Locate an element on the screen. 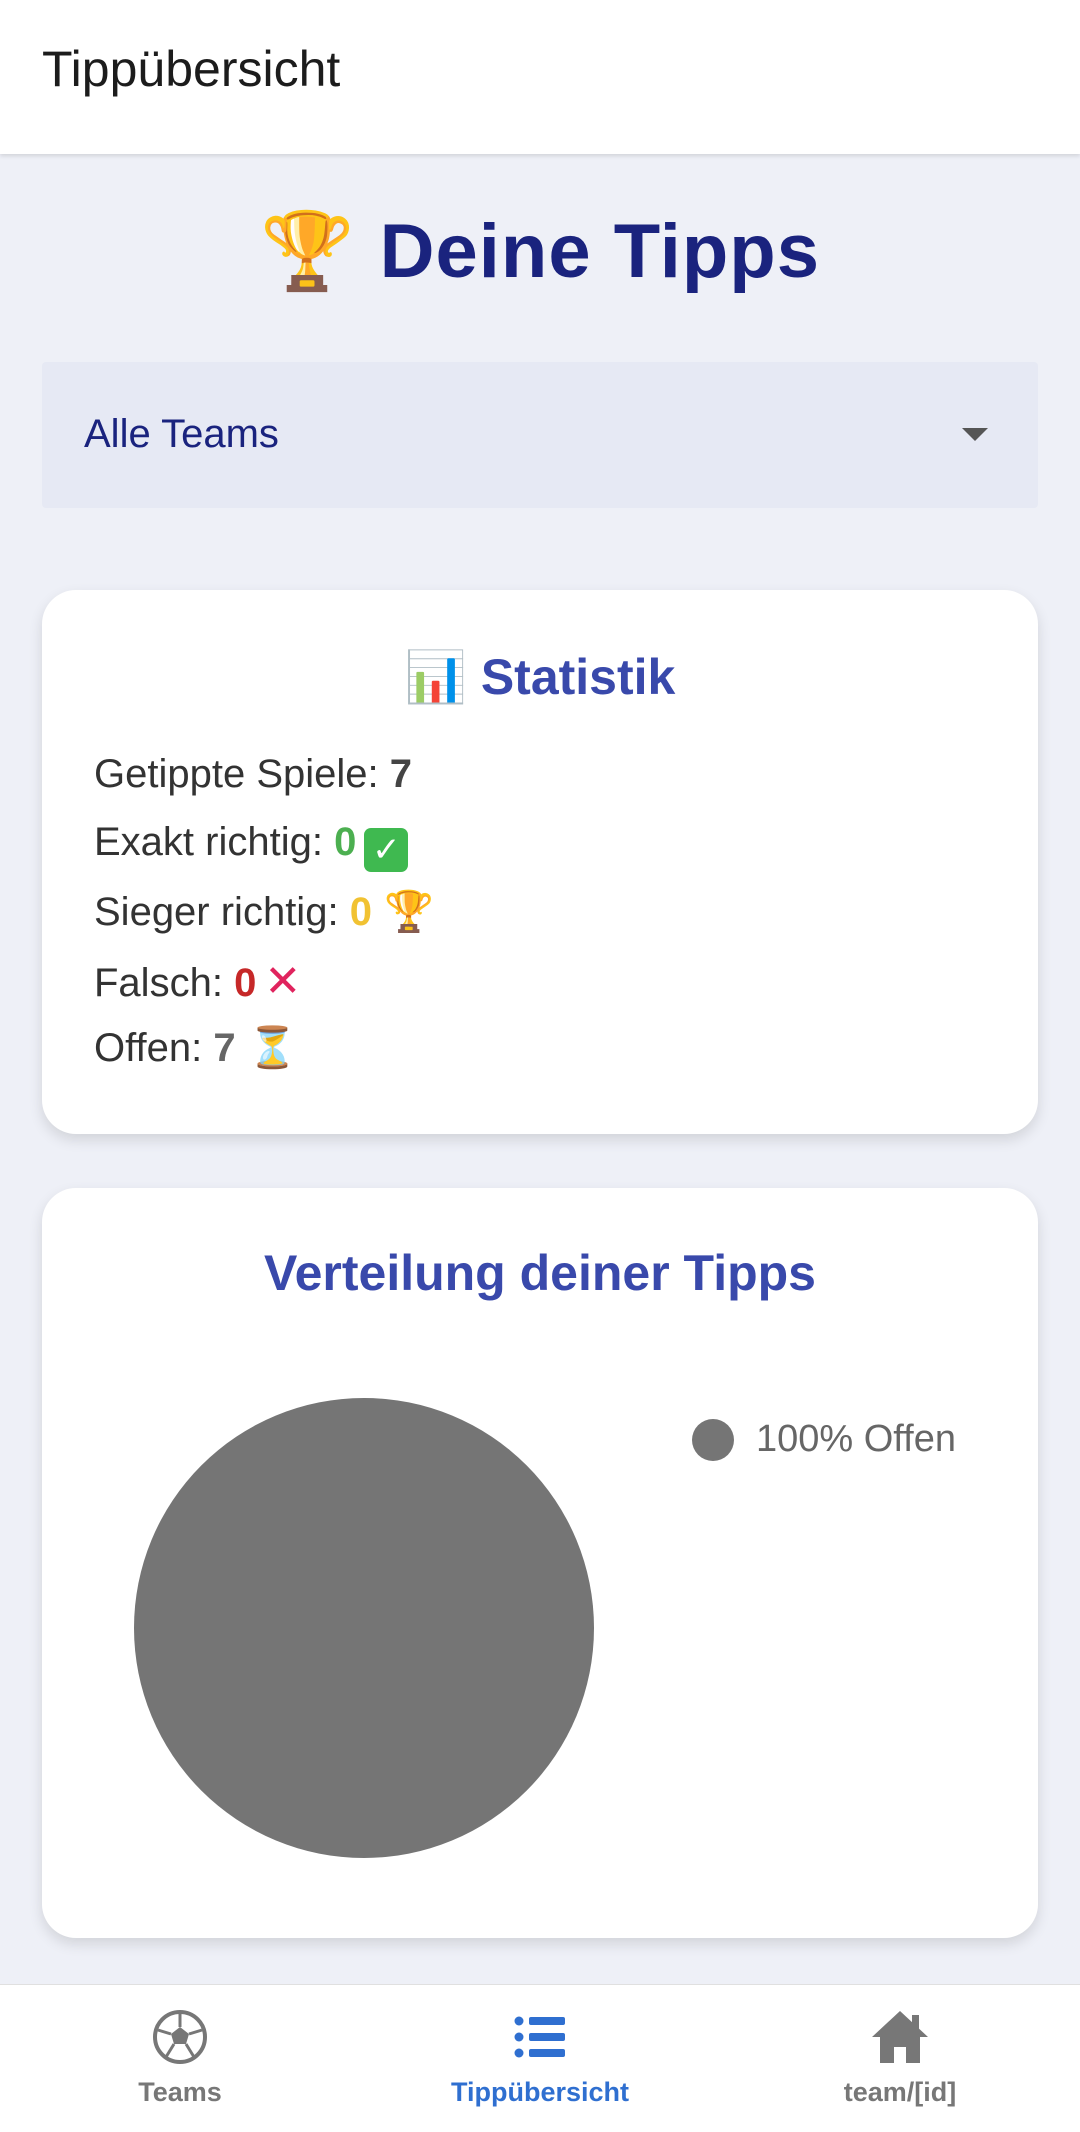 This screenshot has width=1080, height=2132. stat-label: Getippte Spiele: is located at coordinates (236, 774).